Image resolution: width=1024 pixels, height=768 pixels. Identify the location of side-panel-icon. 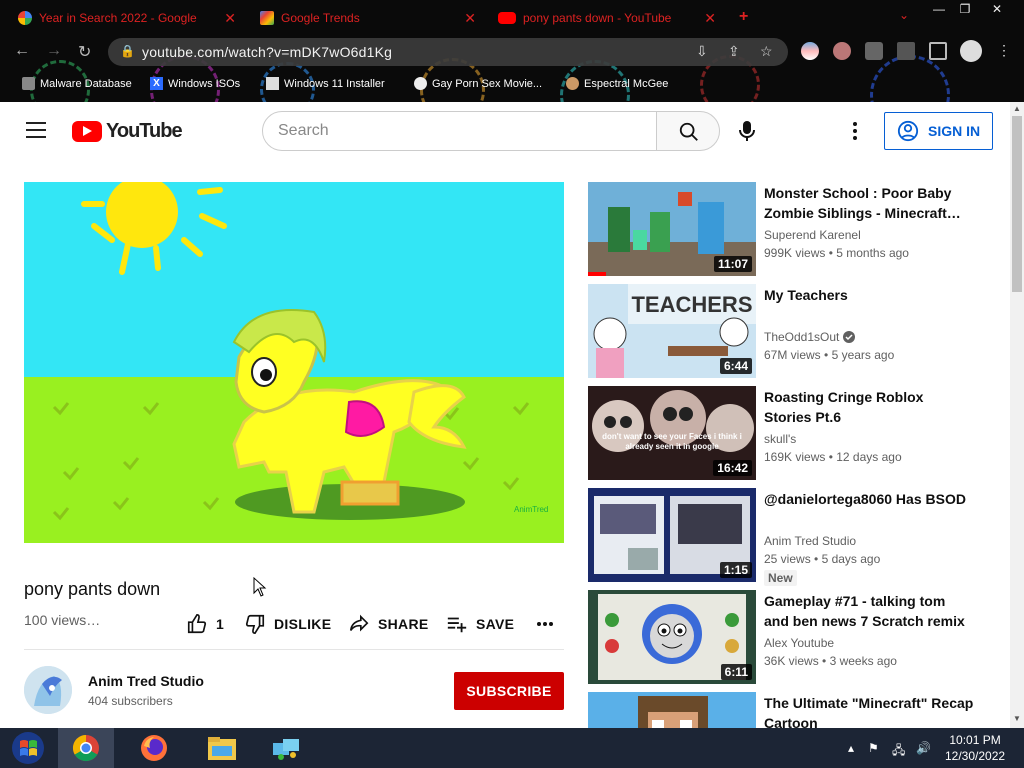
(938, 51).